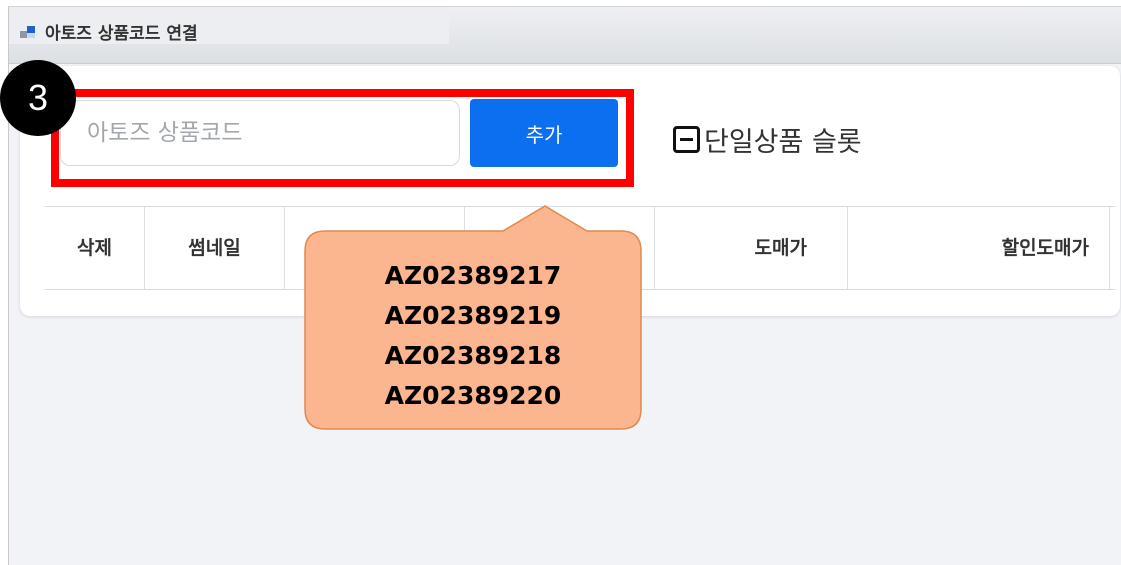 The width and height of the screenshot is (1121, 565). Describe the element at coordinates (751, 248) in the screenshot. I see `header-wholesale-price: 도매가` at that location.